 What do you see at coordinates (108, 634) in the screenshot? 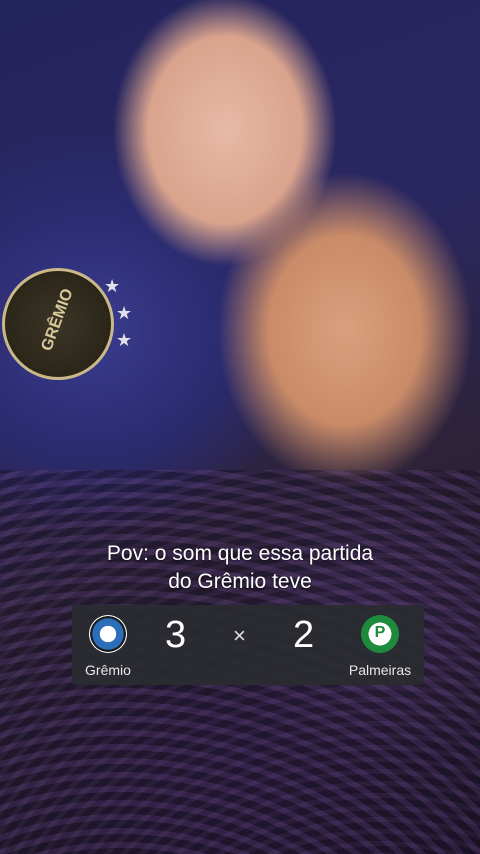
I see `gremio-logo-icon` at bounding box center [108, 634].